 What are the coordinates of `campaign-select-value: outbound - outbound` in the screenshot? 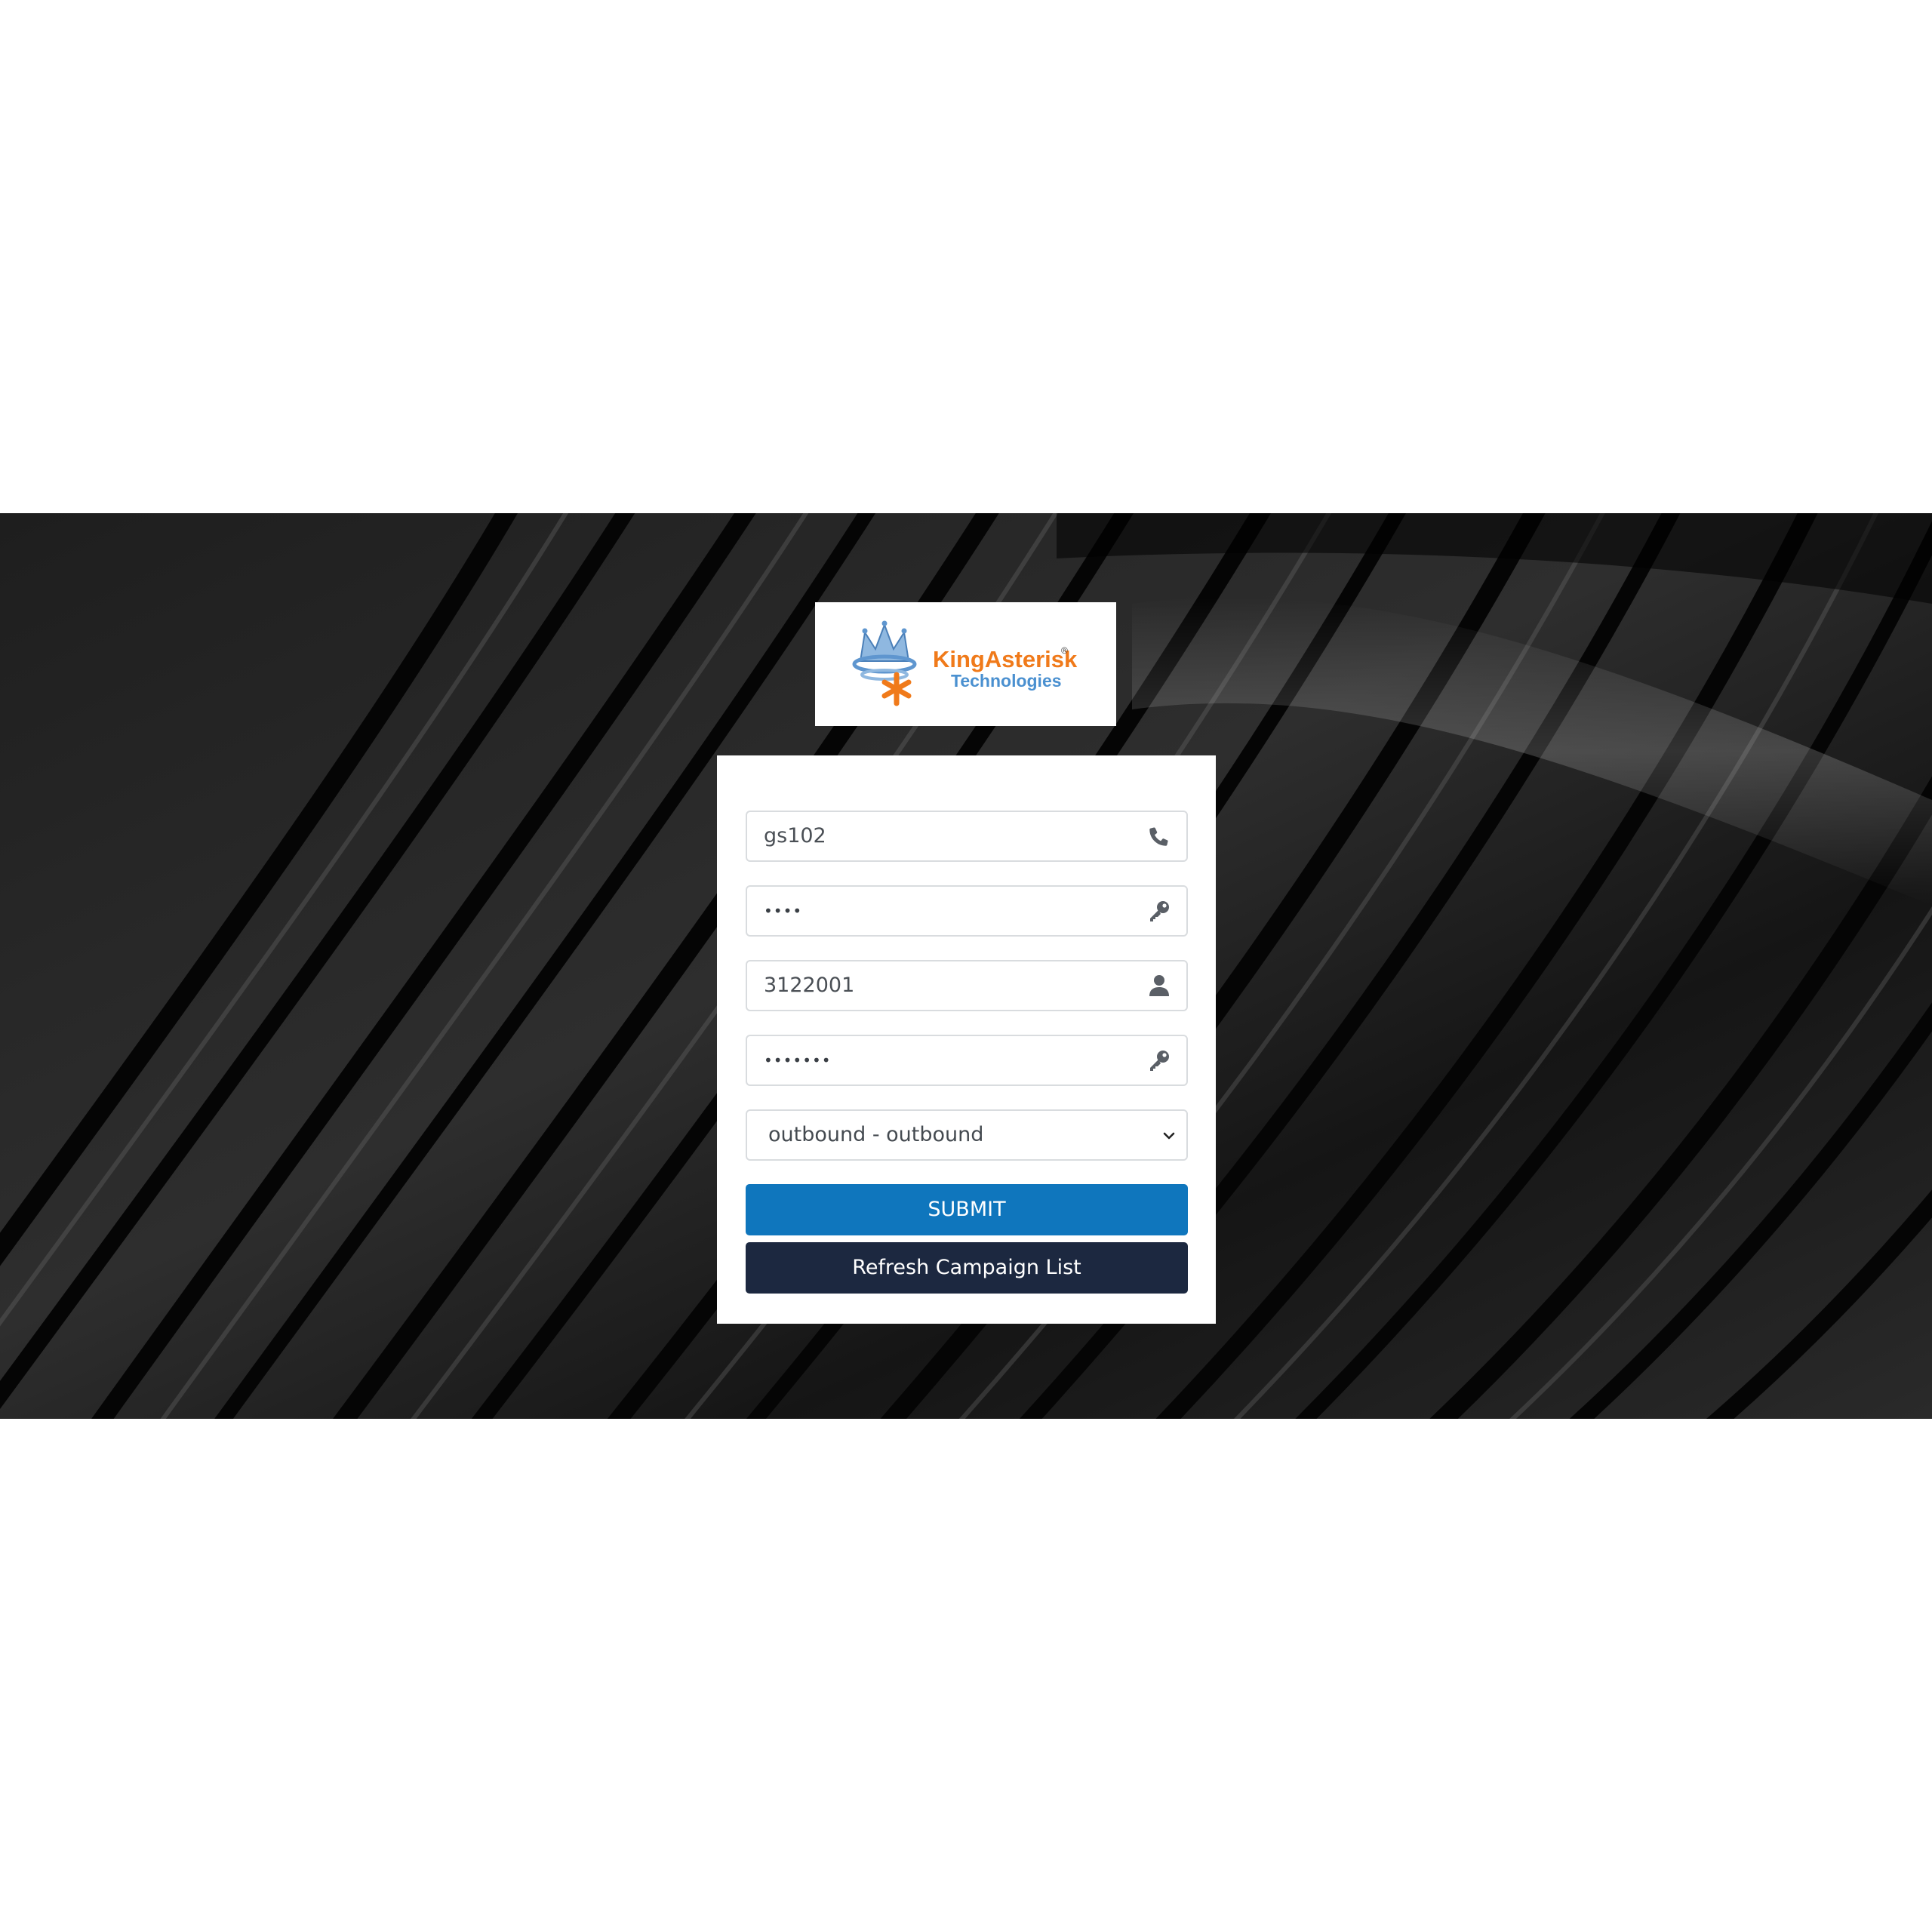 It's located at (876, 1134).